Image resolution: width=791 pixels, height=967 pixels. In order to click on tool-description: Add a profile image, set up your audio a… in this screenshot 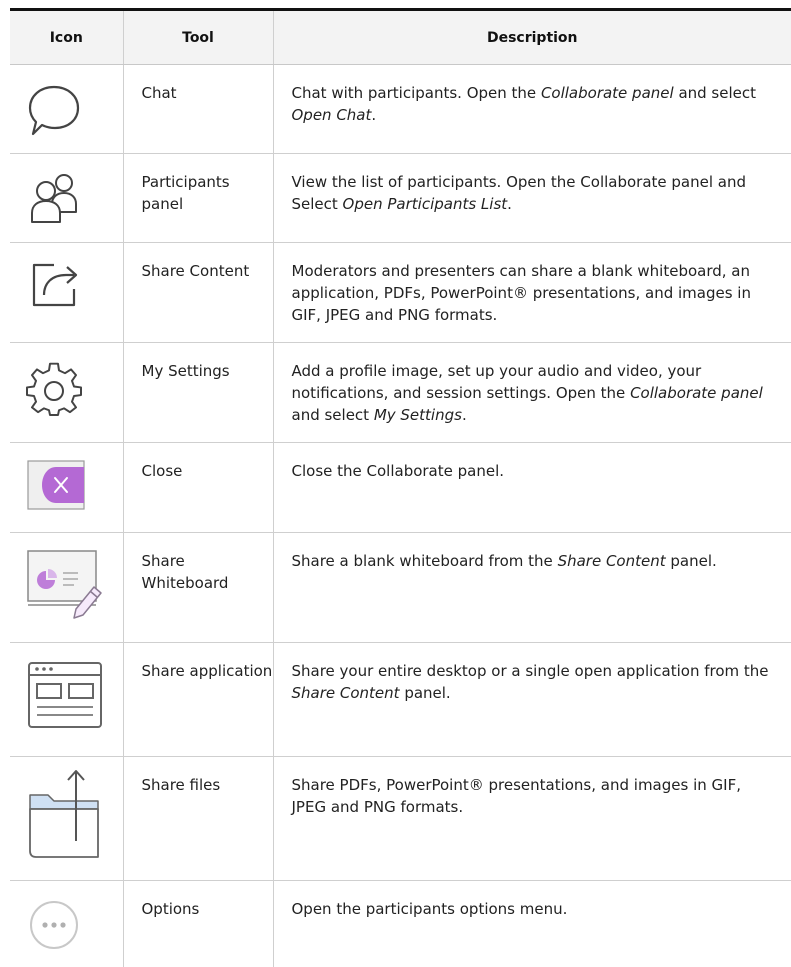, I will do `click(531, 392)`.